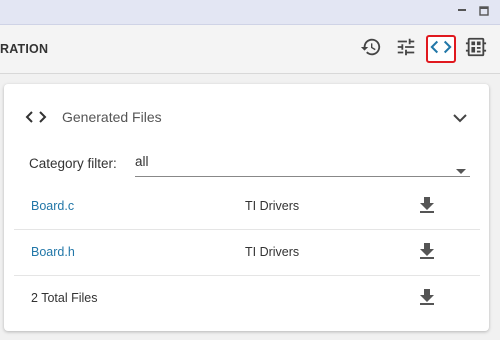 This screenshot has width=500, height=340. What do you see at coordinates (427, 299) in the screenshot?
I see `download-all-icon` at bounding box center [427, 299].